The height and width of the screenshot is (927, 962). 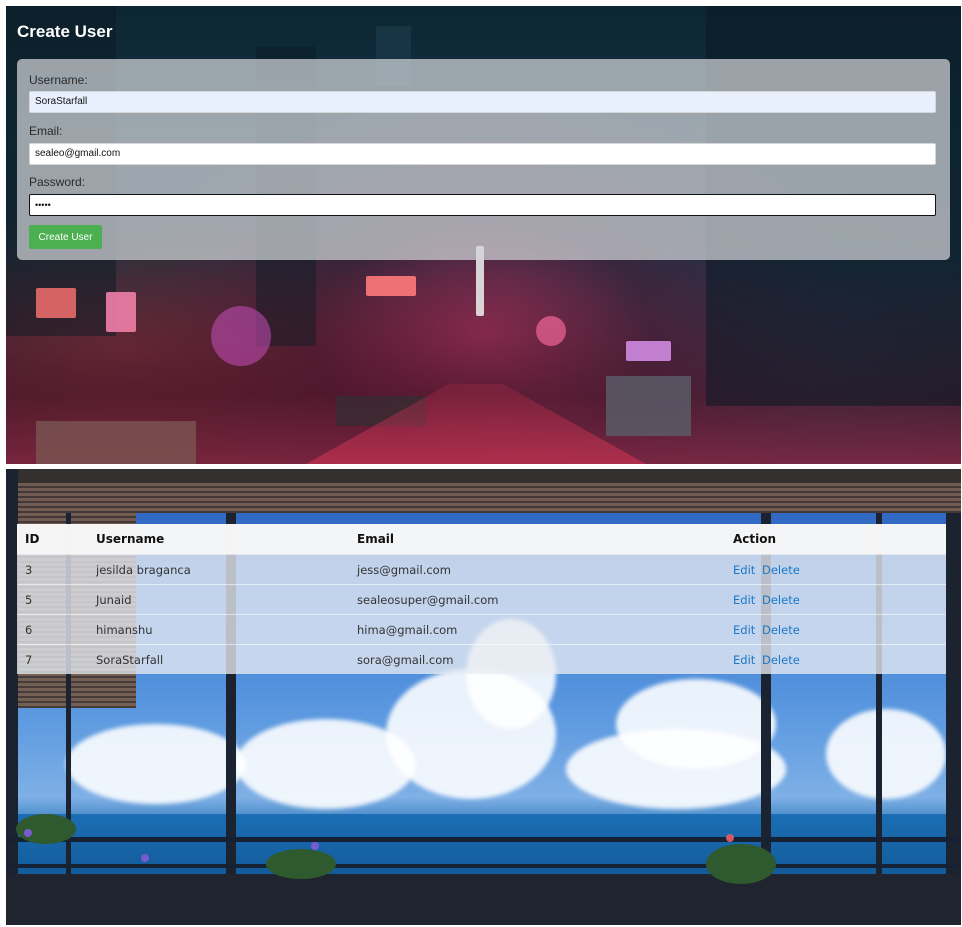 I want to click on table-header: ID Username Email Action, so click(x=481, y=539).